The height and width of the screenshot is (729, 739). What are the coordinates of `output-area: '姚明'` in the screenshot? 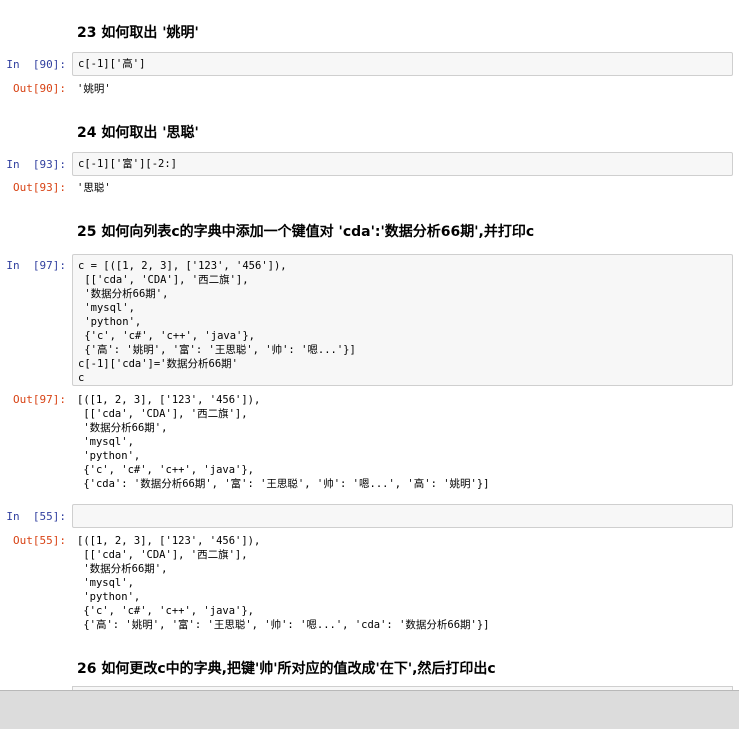 It's located at (402, 89).